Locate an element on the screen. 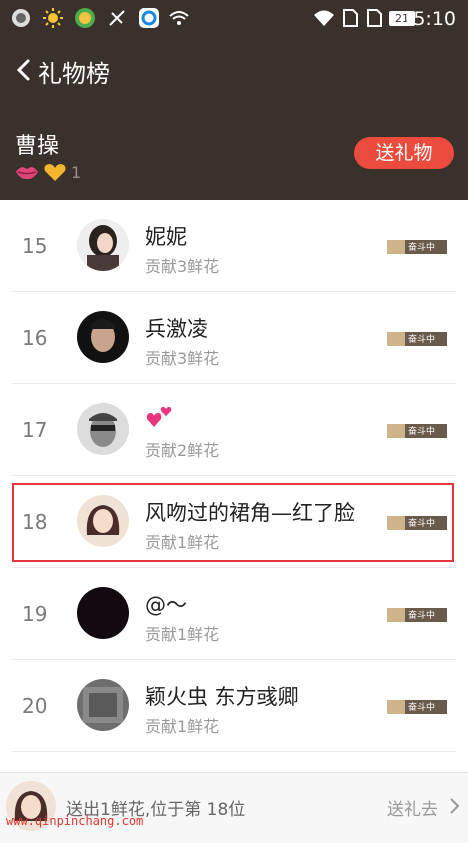 The height and width of the screenshot is (843, 468). game-app-icon is located at coordinates (85, 18).